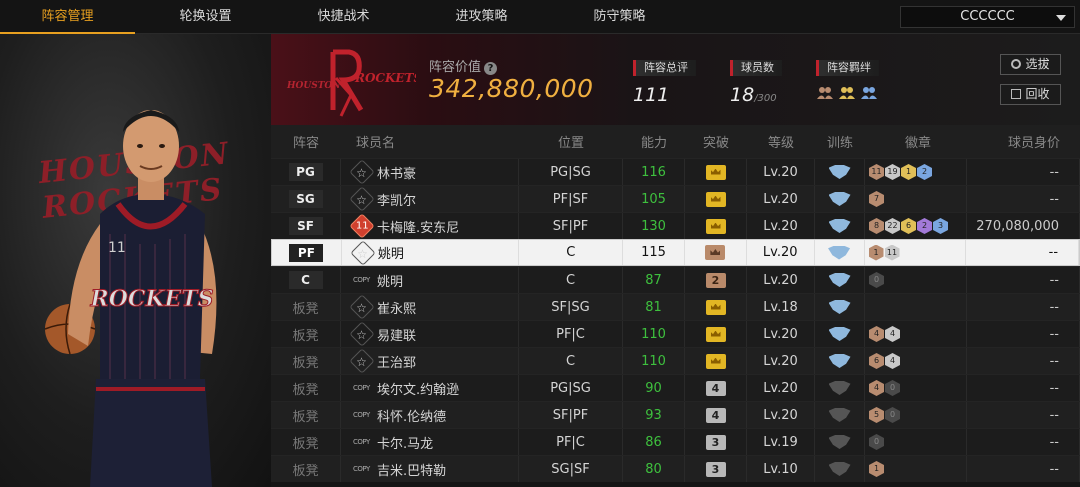 The image size is (1080, 487). I want to click on table-row: C COPY 姚明 C 87 2 Lv.20 0 --, so click(675, 279).